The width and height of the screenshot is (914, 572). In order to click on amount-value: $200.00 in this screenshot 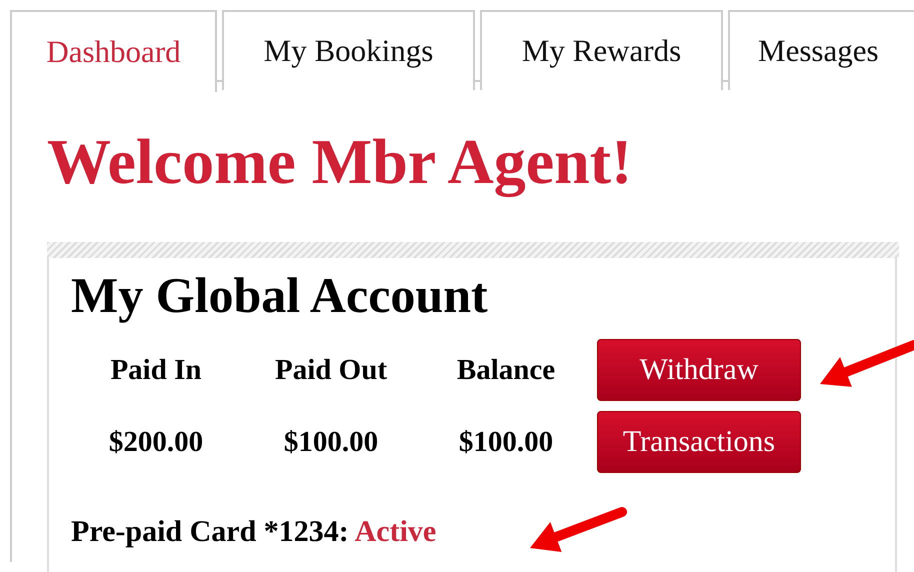, I will do `click(156, 442)`.